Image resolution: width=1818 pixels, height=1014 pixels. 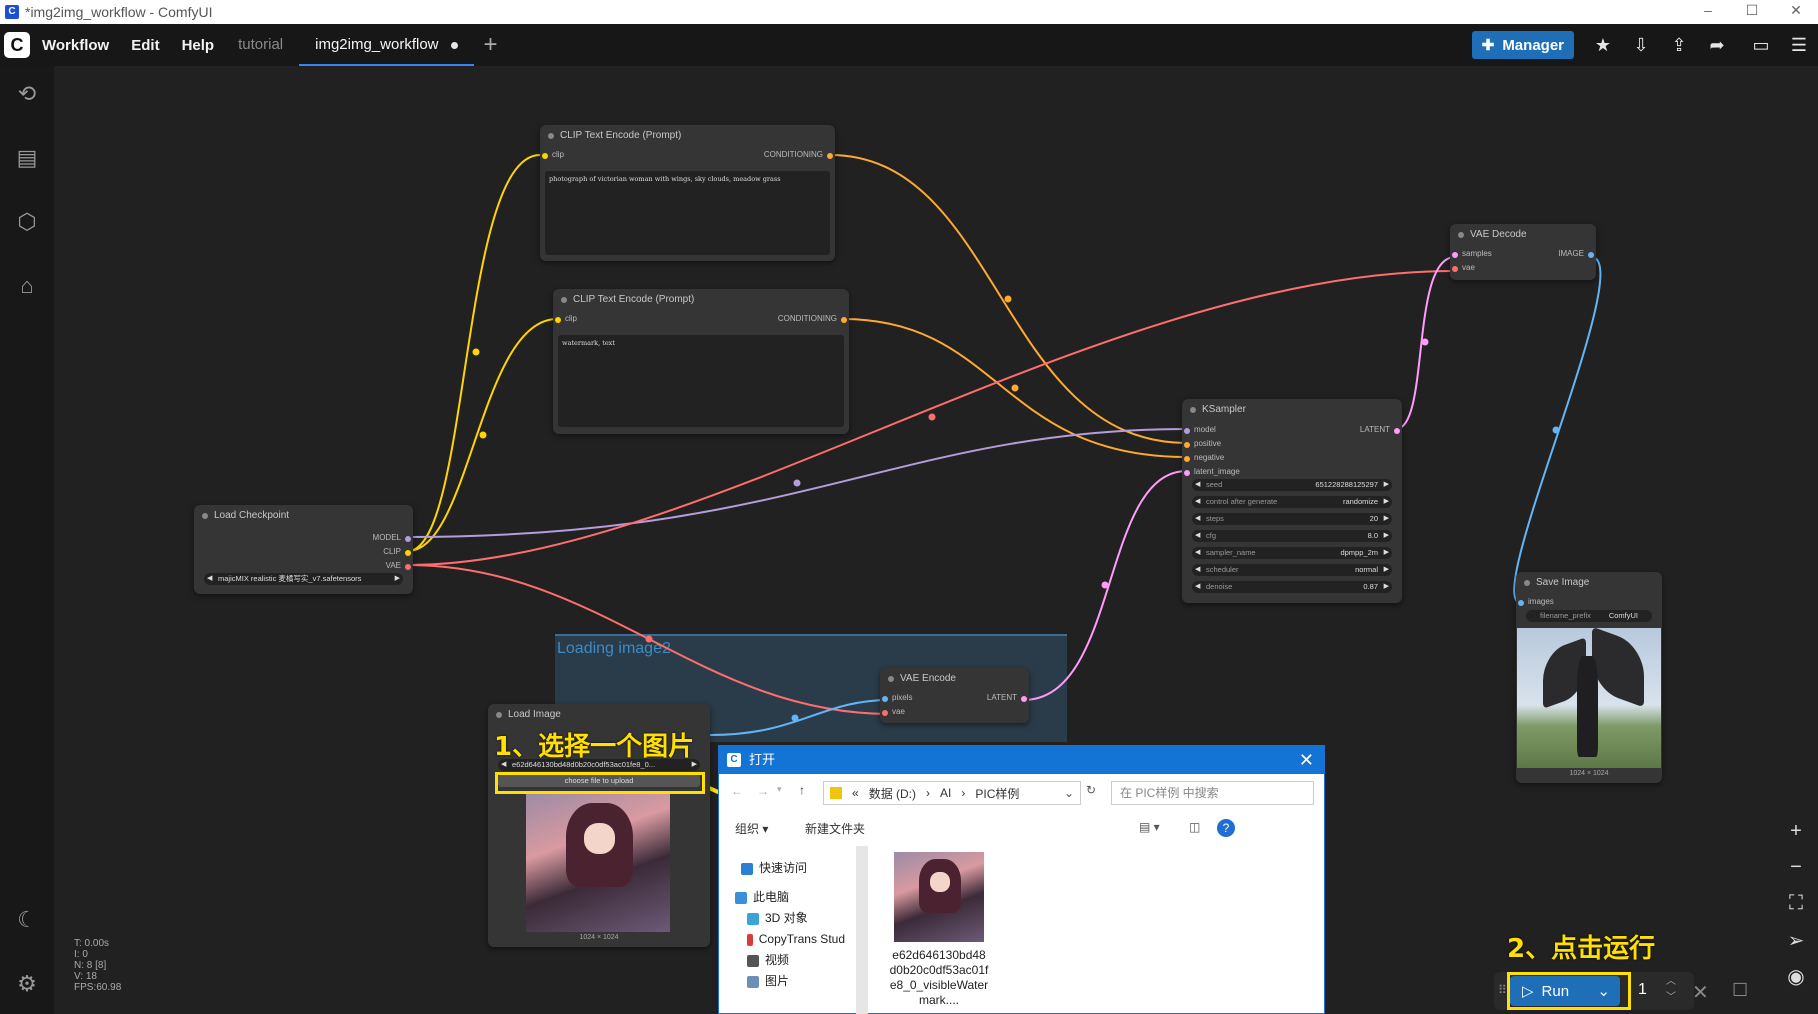 I want to click on cfg-widget: ◀ cfg 8.0 ▶, so click(x=1292, y=536).